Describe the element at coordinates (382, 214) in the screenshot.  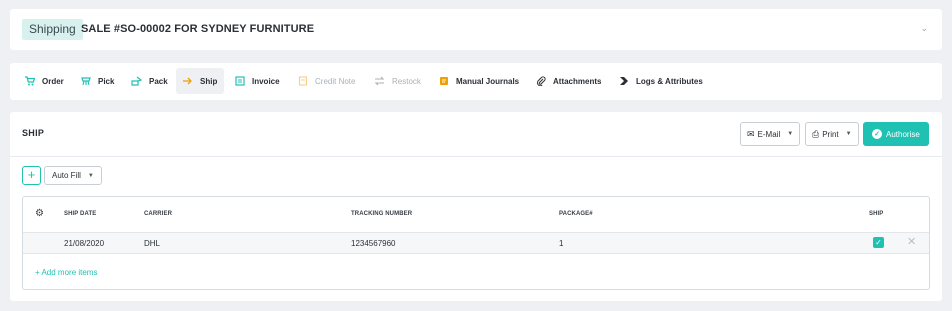
I see `col-tracking-number: TRACKING NUMBER` at that location.